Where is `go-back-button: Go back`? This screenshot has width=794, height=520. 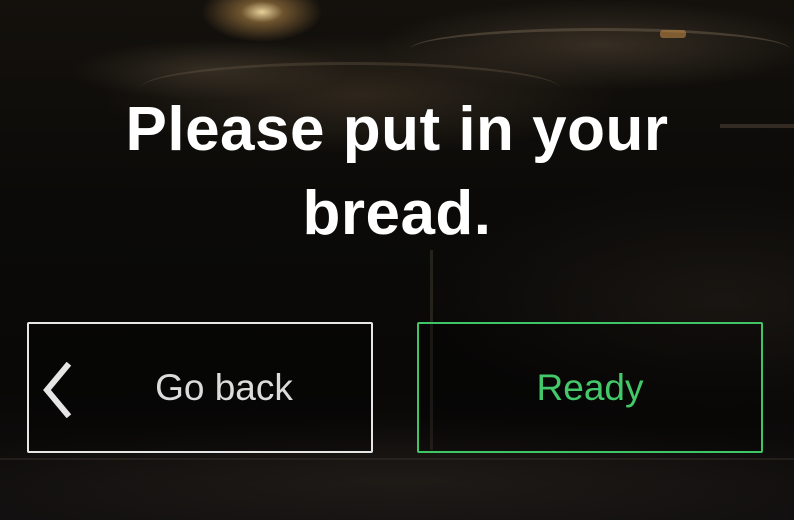 go-back-button: Go back is located at coordinates (200, 387).